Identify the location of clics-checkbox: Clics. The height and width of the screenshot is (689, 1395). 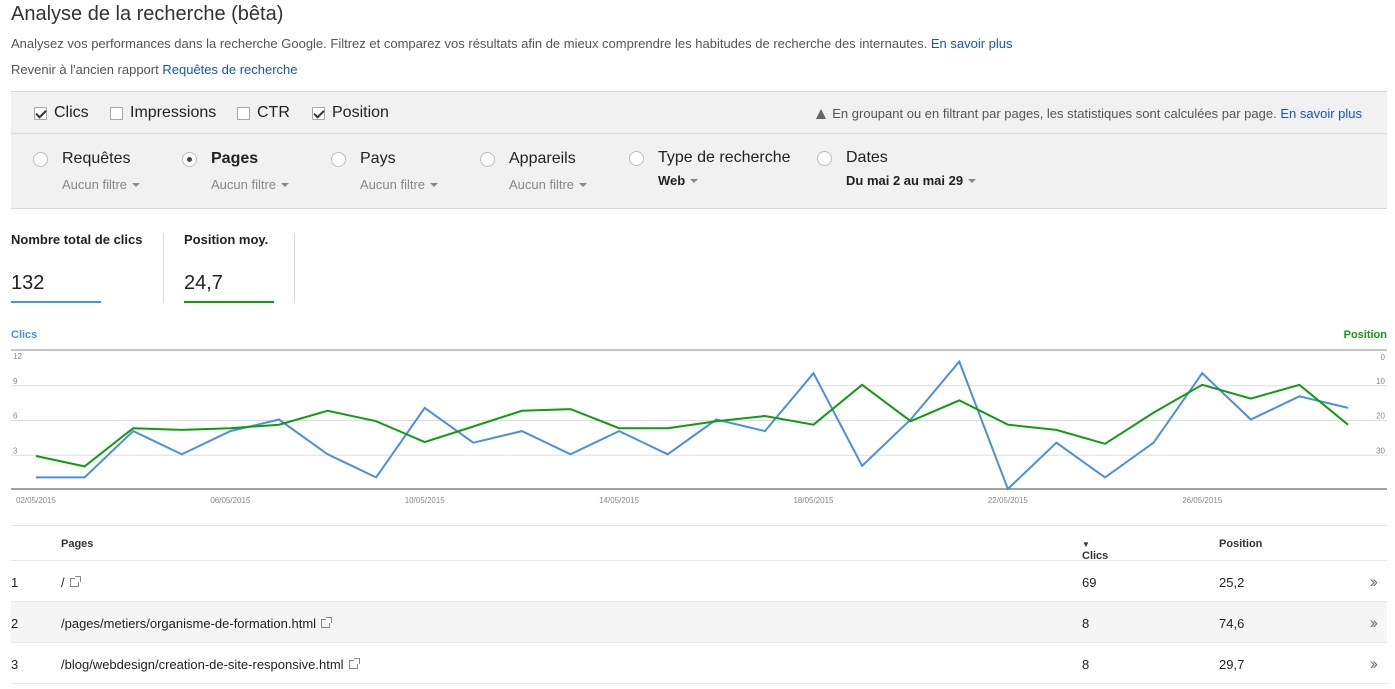
(61, 113).